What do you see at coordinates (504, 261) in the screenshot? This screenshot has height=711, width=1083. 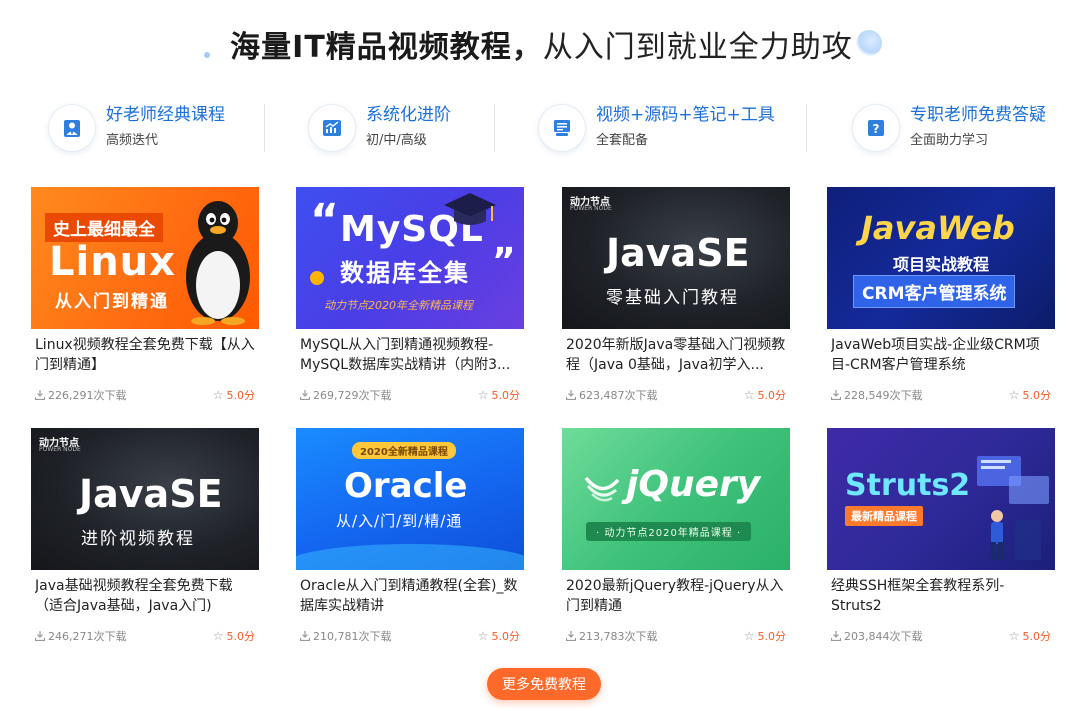 I see `thumb-quote-close: ”` at bounding box center [504, 261].